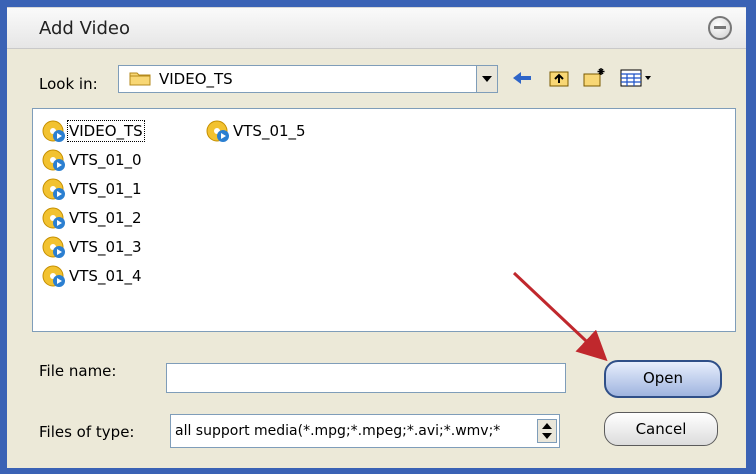 The height and width of the screenshot is (474, 756). Describe the element at coordinates (560, 316) in the screenshot. I see `annotation-arrow` at that location.